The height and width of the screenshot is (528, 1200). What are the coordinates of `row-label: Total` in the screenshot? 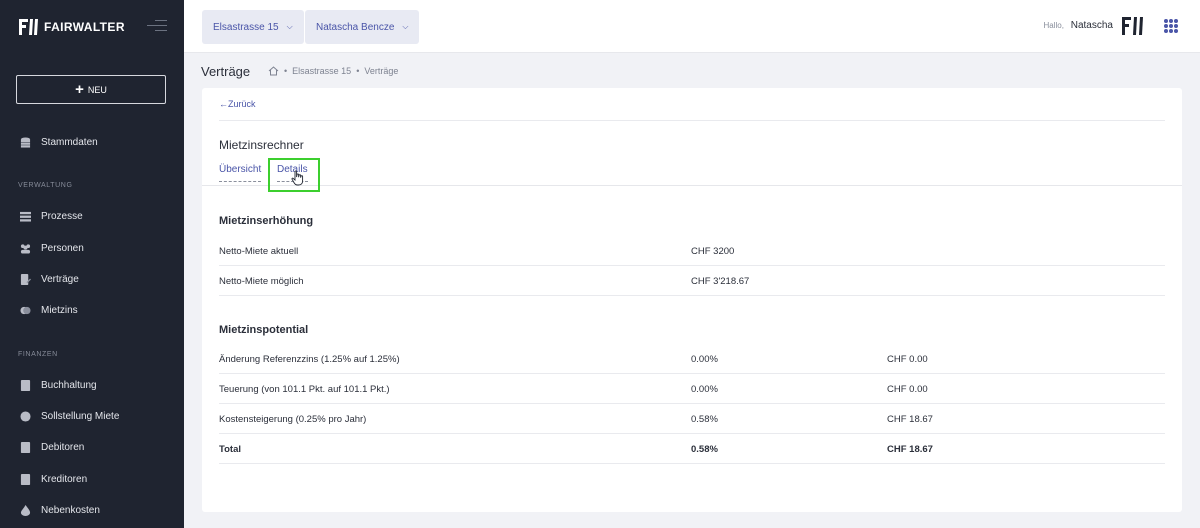 It's located at (230, 449).